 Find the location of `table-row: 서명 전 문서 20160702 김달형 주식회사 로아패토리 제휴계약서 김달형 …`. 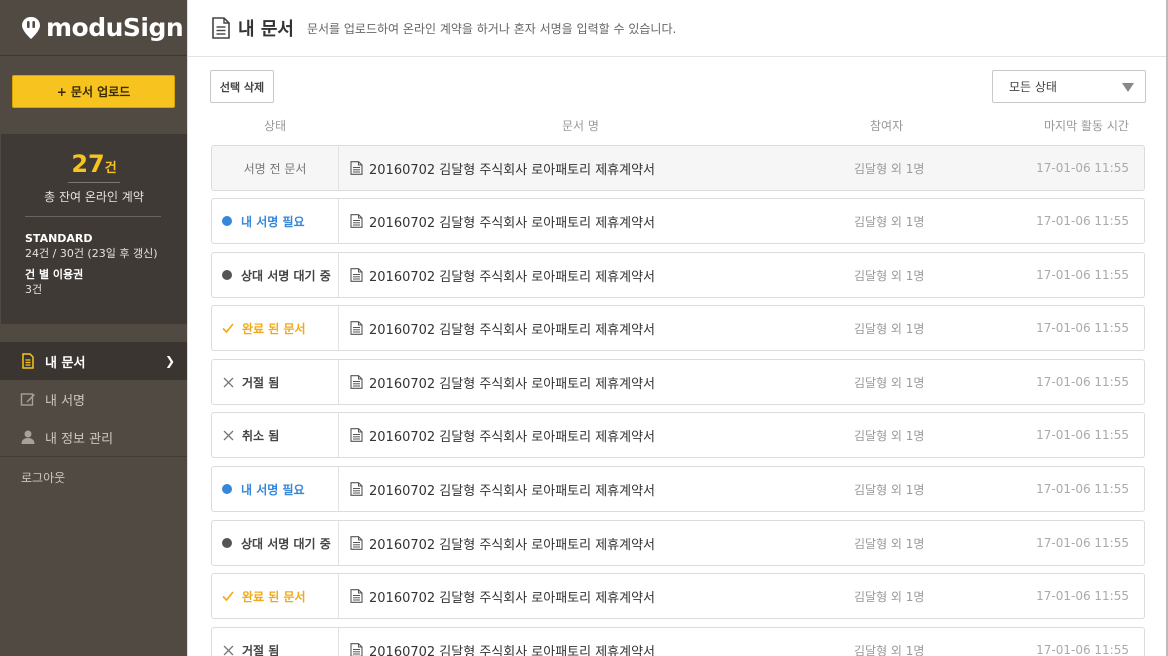

table-row: 서명 전 문서 20160702 김달형 주식회사 로아패토리 제휴계약서 김달형 … is located at coordinates (678, 168).